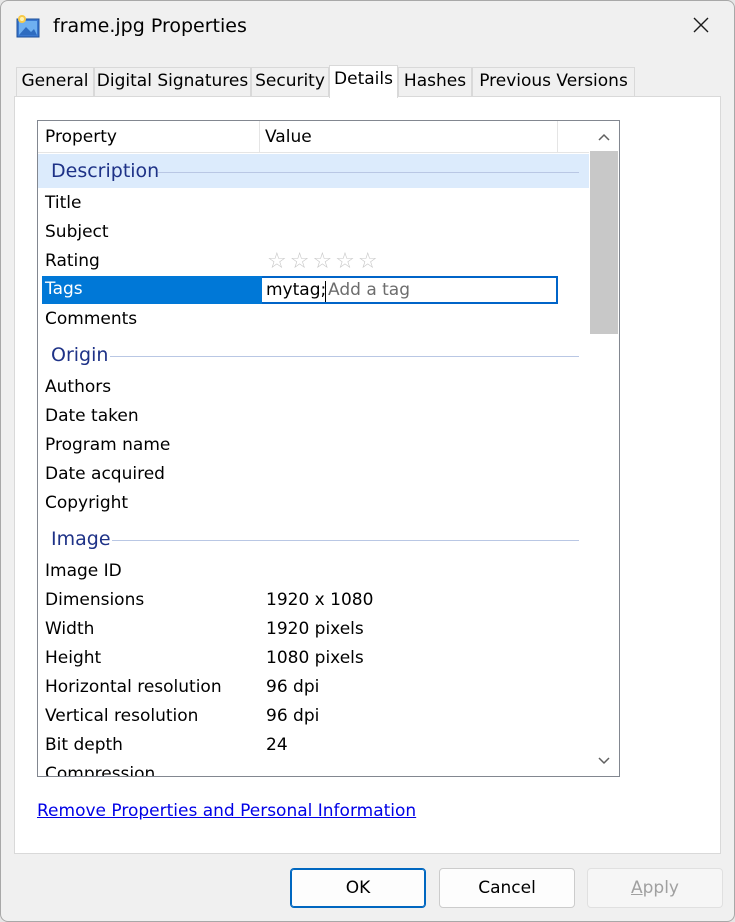 This screenshot has height=922, width=735. What do you see at coordinates (73, 658) in the screenshot?
I see `property-height: Height` at bounding box center [73, 658].